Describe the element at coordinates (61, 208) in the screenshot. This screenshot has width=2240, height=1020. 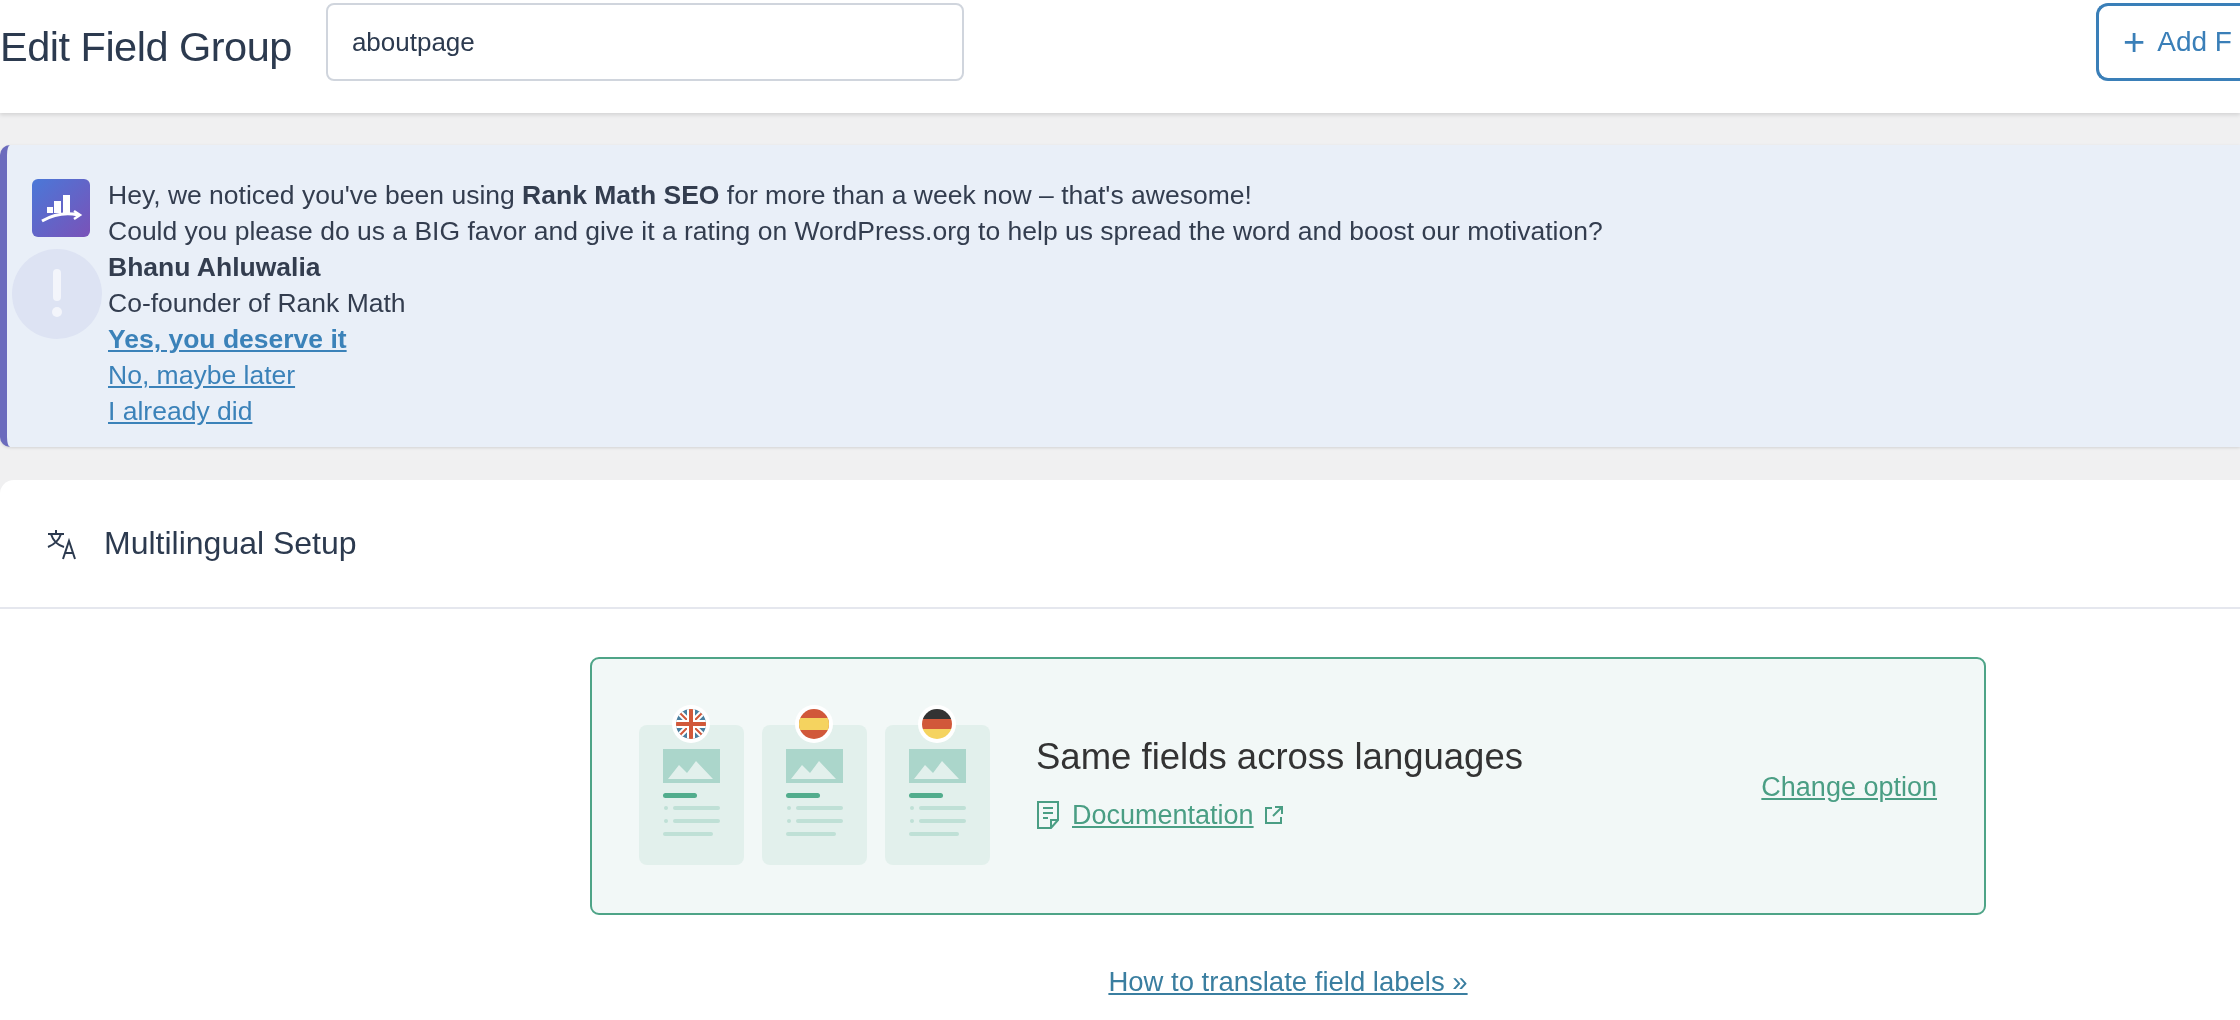
I see `chart-logo-icon` at that location.